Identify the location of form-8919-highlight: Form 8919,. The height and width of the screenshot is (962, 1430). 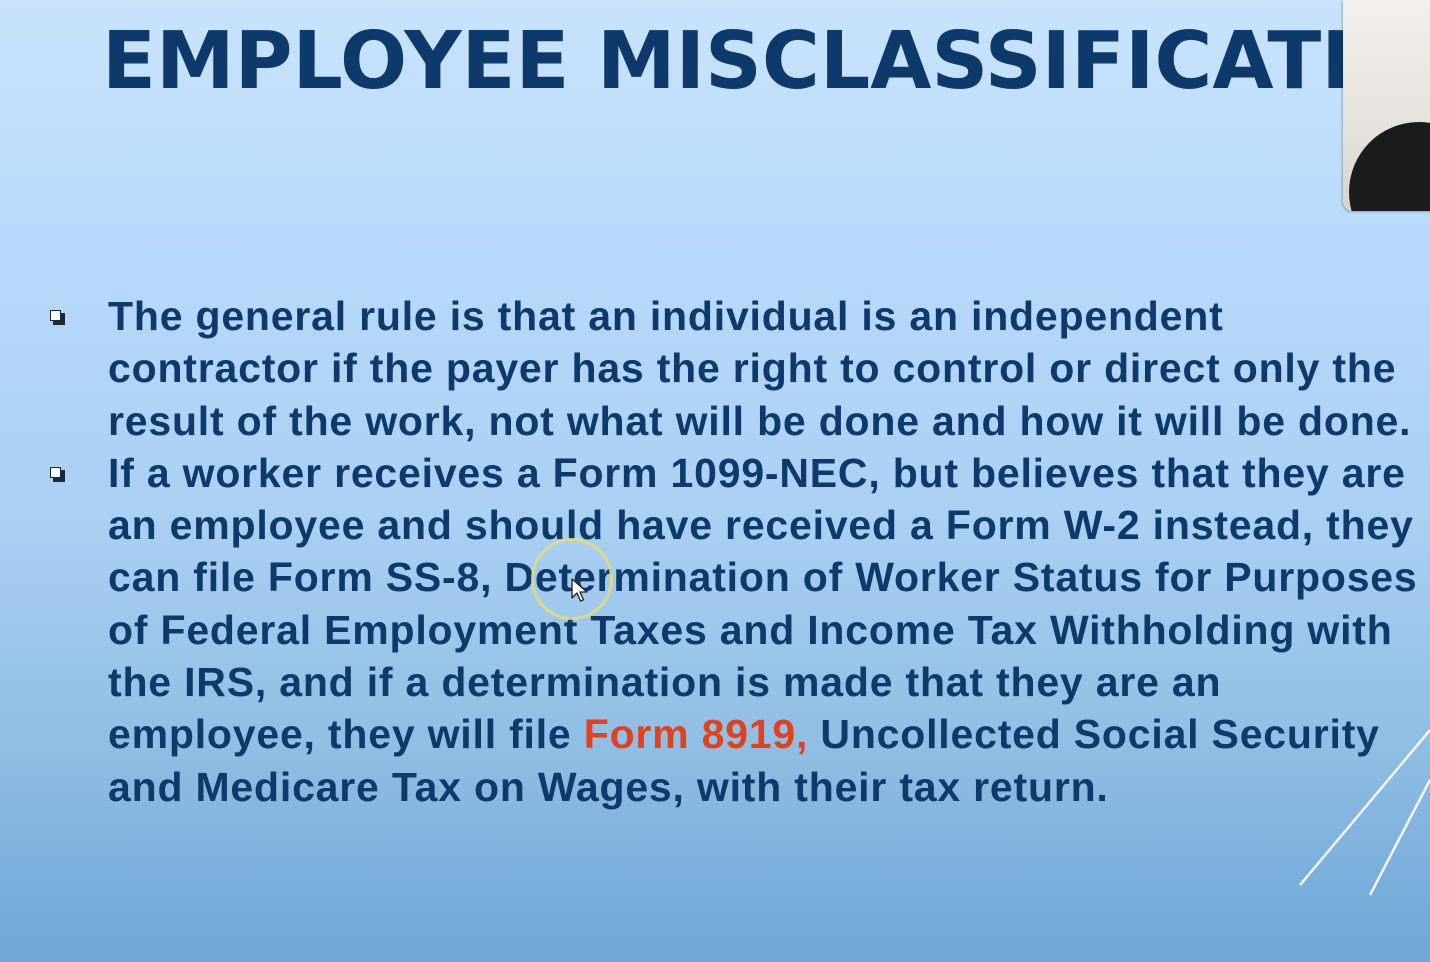
(696, 734).